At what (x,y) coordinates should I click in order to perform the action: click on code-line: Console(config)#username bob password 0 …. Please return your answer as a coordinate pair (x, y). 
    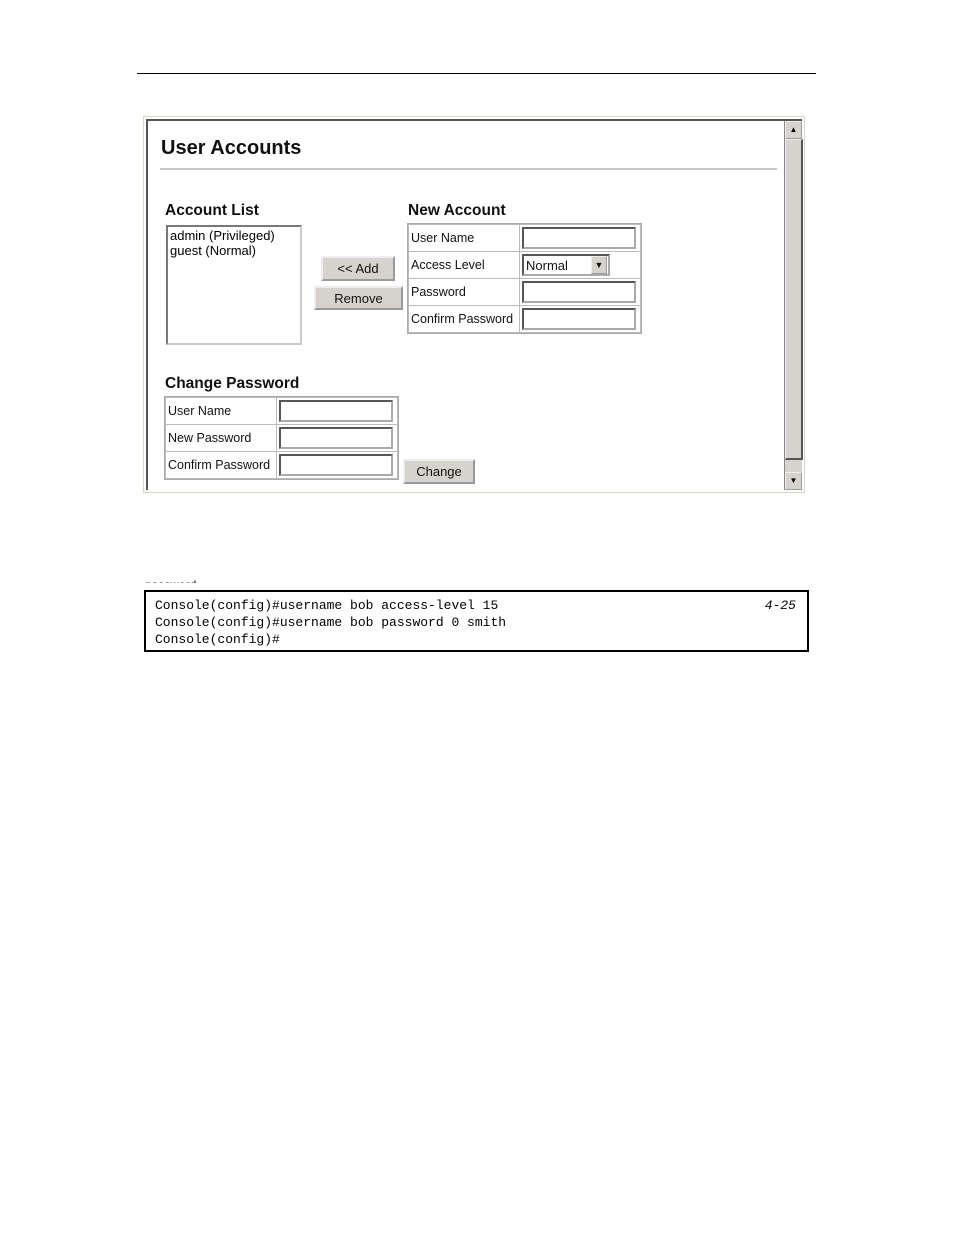
    Looking at the image, I should click on (331, 622).